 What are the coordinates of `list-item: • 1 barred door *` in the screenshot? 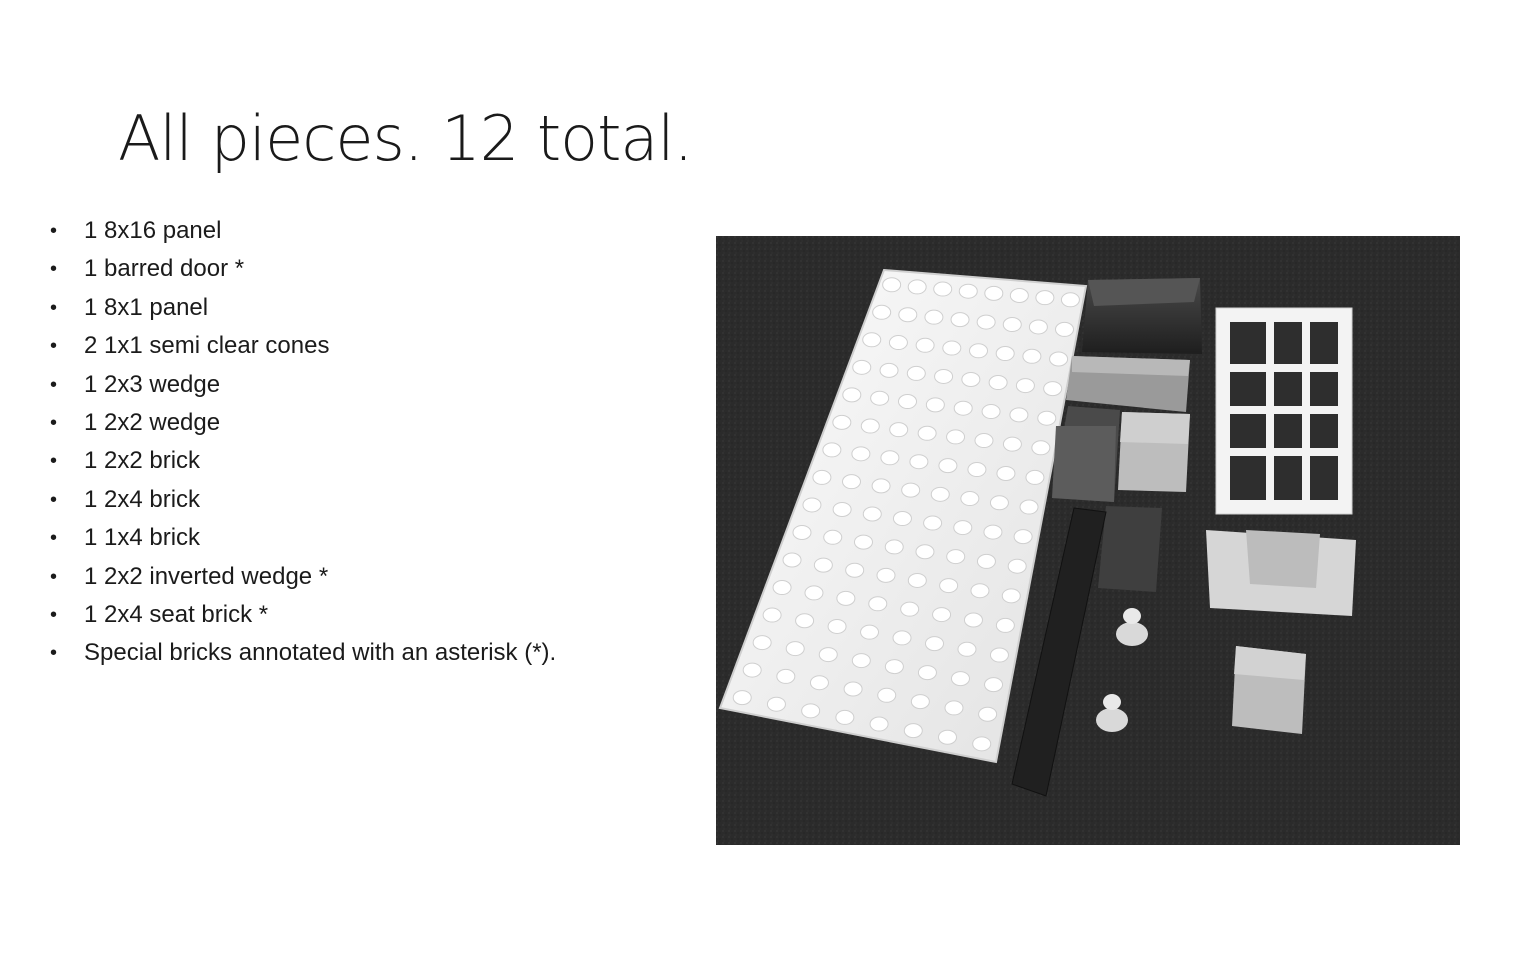 It's located at (350, 269).